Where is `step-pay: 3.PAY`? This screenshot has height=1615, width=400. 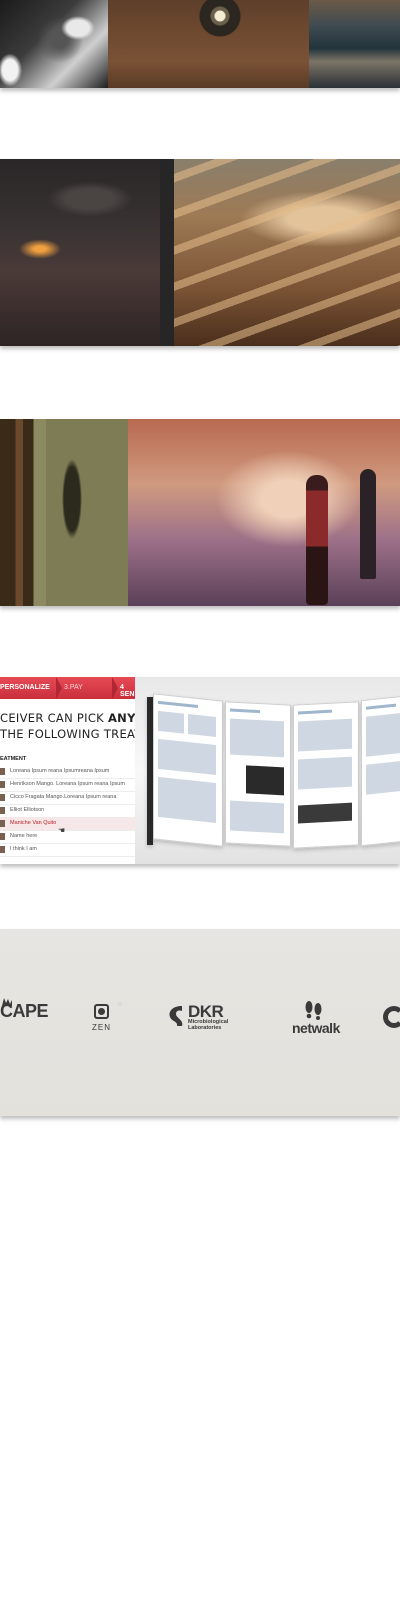
step-pay: 3.PAY is located at coordinates (73, 687).